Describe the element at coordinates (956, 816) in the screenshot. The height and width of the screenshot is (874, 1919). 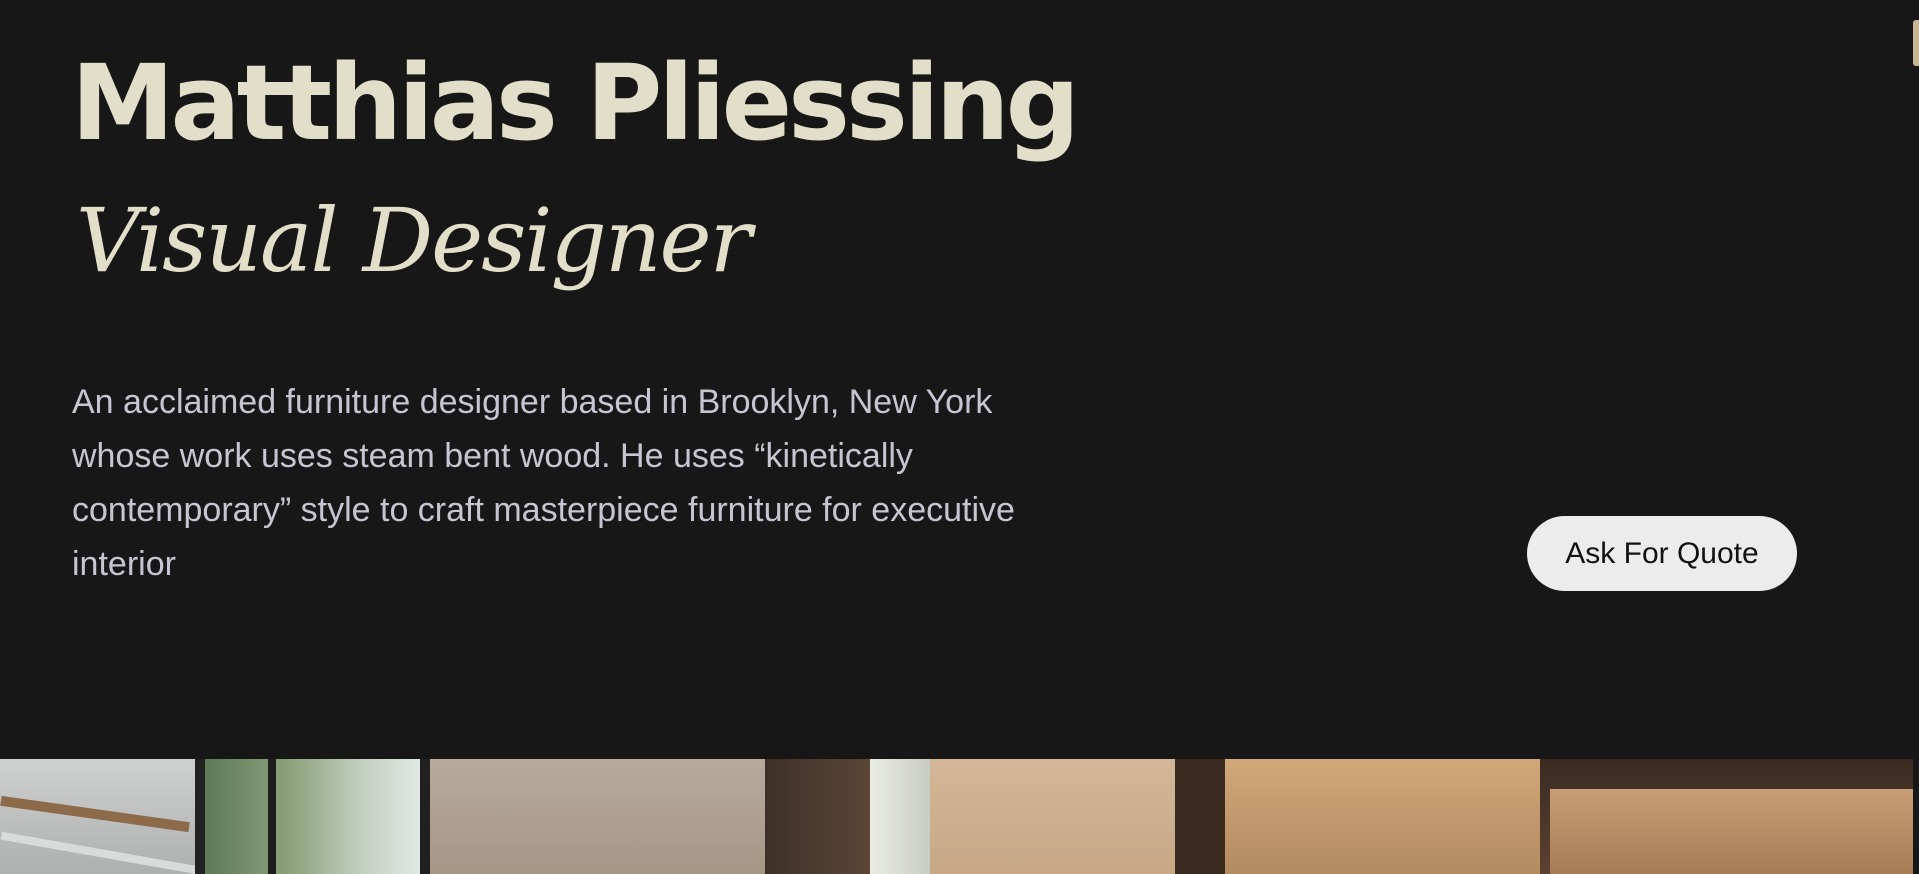
I see `interior-photo` at that location.